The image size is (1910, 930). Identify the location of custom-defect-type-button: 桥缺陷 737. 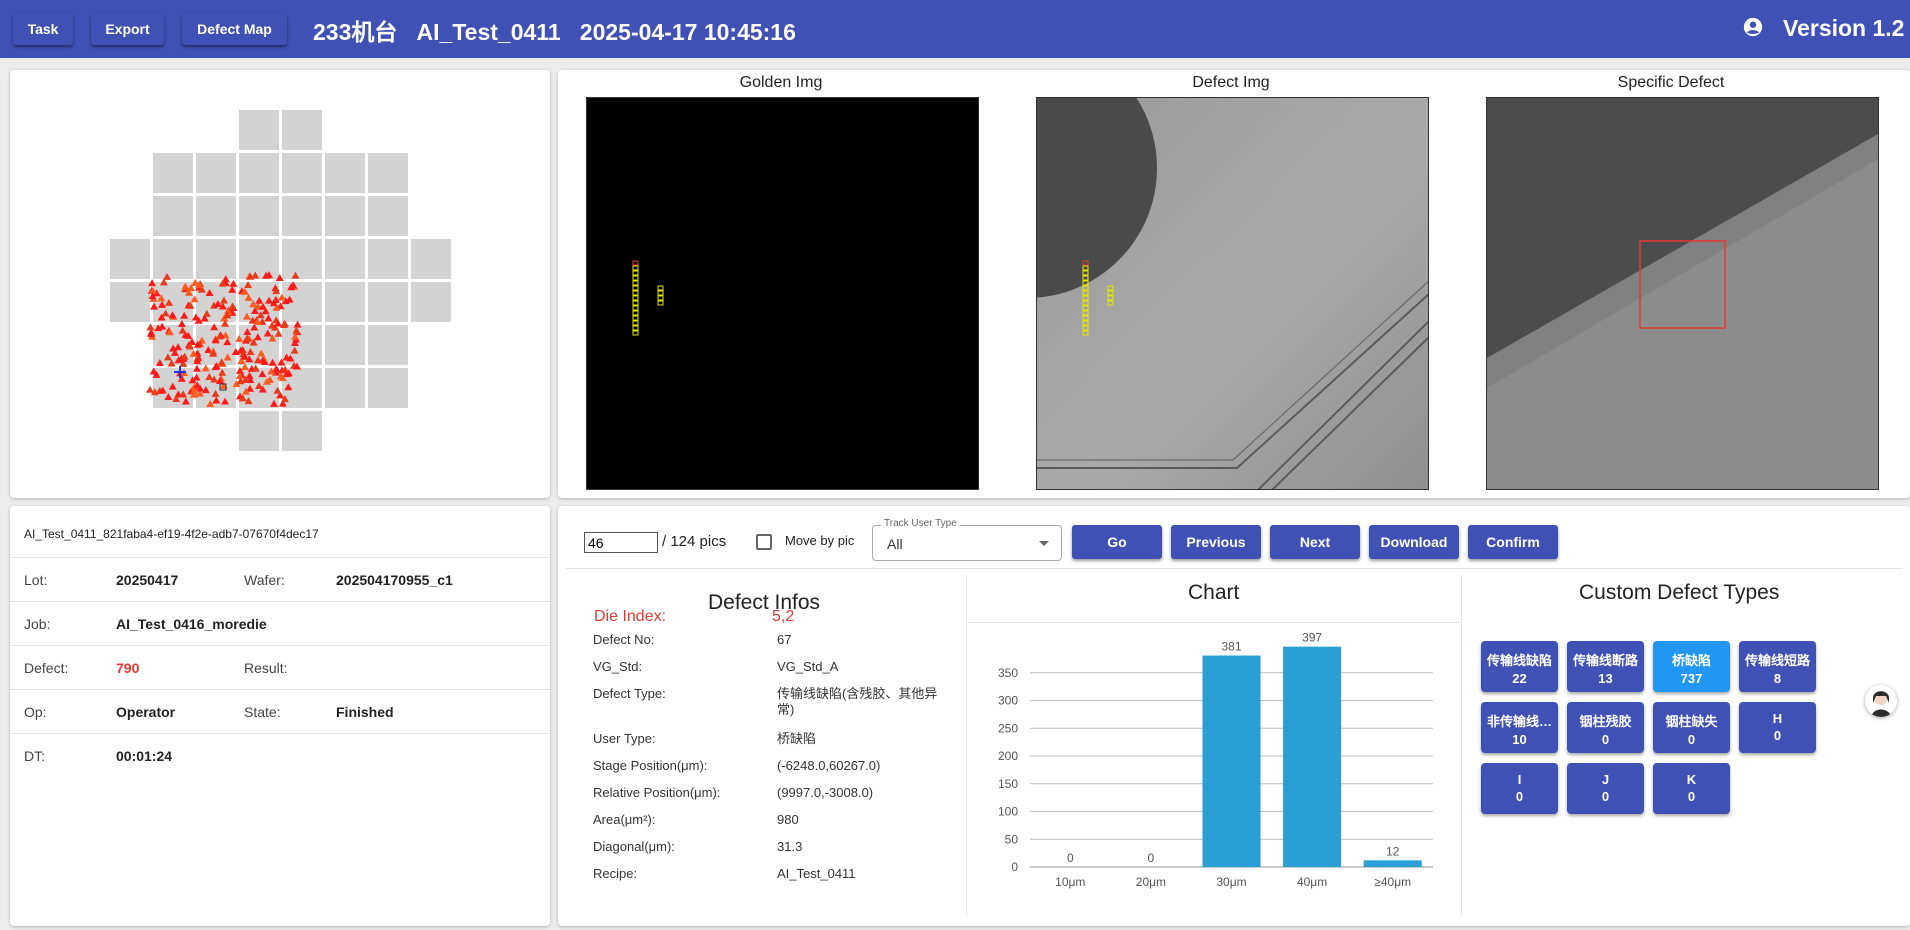
(1691, 666).